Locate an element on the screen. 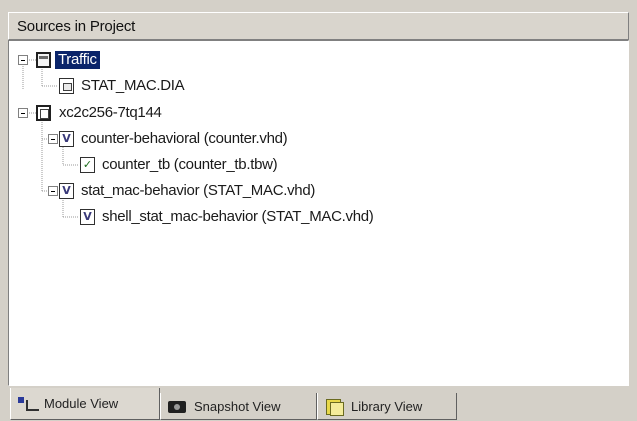 The width and height of the screenshot is (637, 421). tree-item-counter-behavioral: counter-behavioral (counter.vhd) is located at coordinates (184, 139).